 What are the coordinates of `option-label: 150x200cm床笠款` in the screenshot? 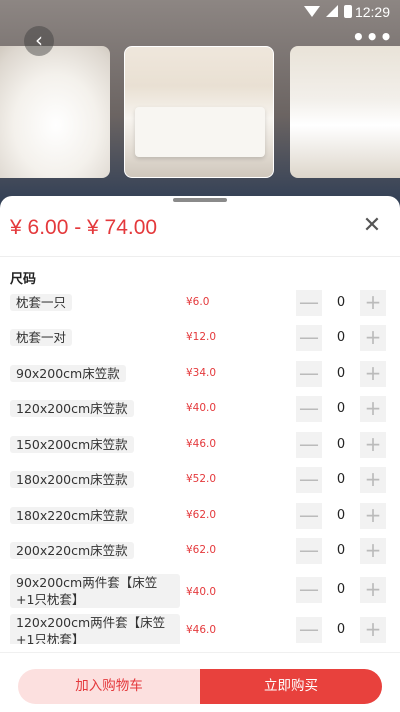 It's located at (72, 444).